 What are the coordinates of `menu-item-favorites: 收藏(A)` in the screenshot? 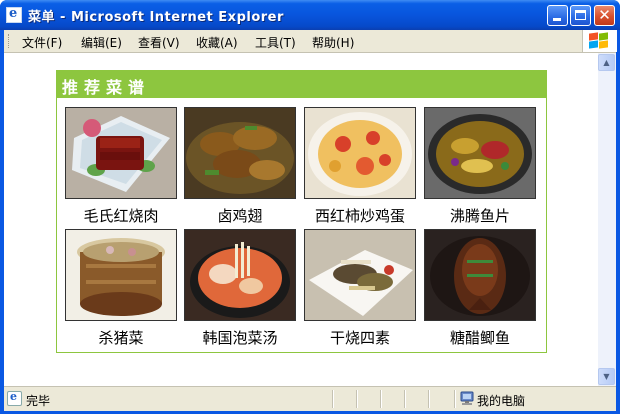 It's located at (217, 42).